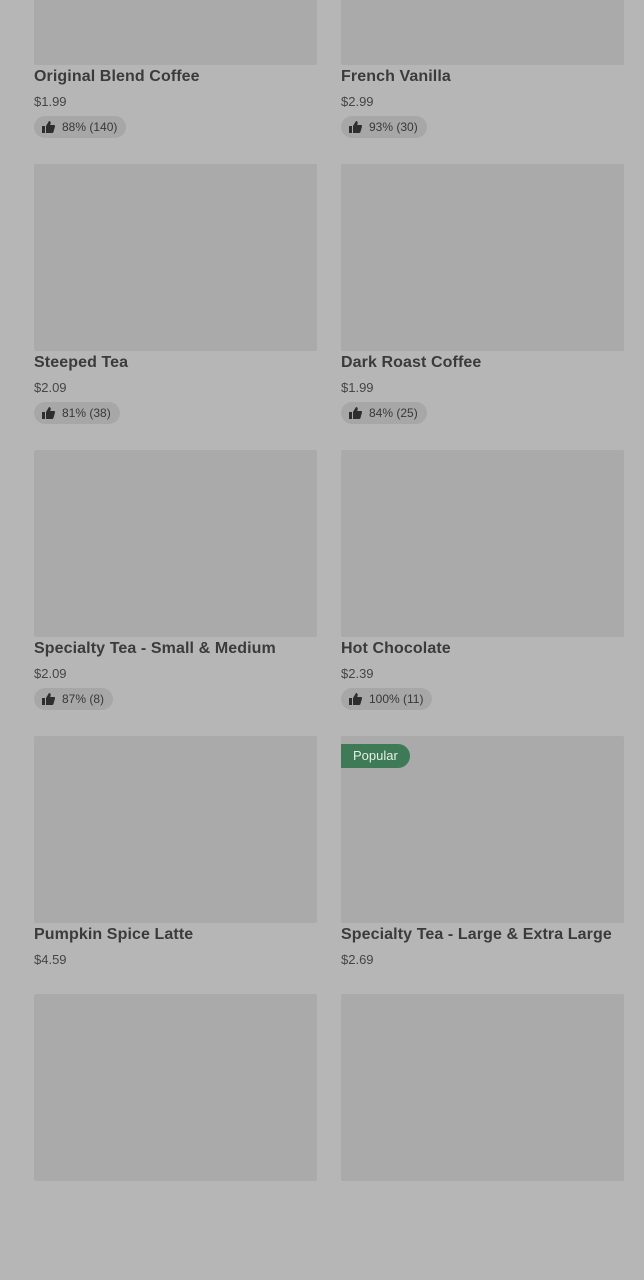 The width and height of the screenshot is (644, 1280). I want to click on popular-badge: Popular, so click(375, 756).